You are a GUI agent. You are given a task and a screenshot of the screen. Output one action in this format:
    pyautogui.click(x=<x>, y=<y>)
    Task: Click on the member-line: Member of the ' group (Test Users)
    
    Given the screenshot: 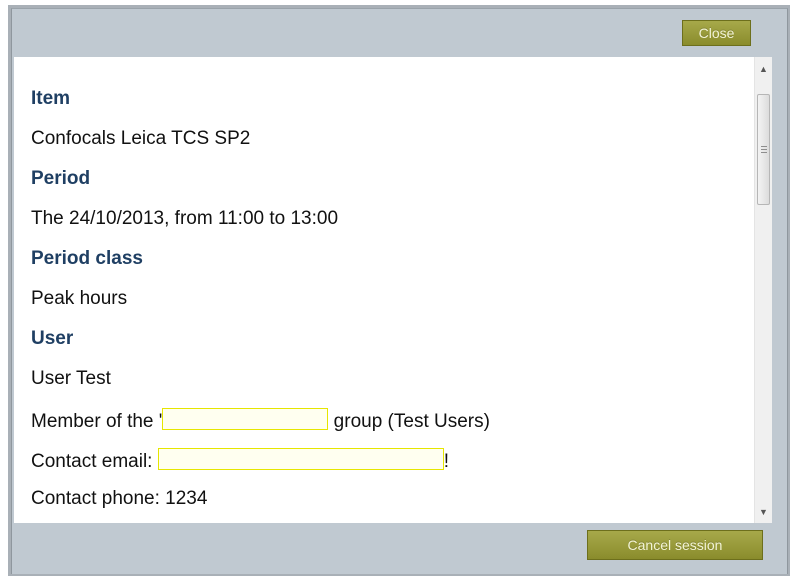 What is the action you would take?
    pyautogui.click(x=260, y=420)
    